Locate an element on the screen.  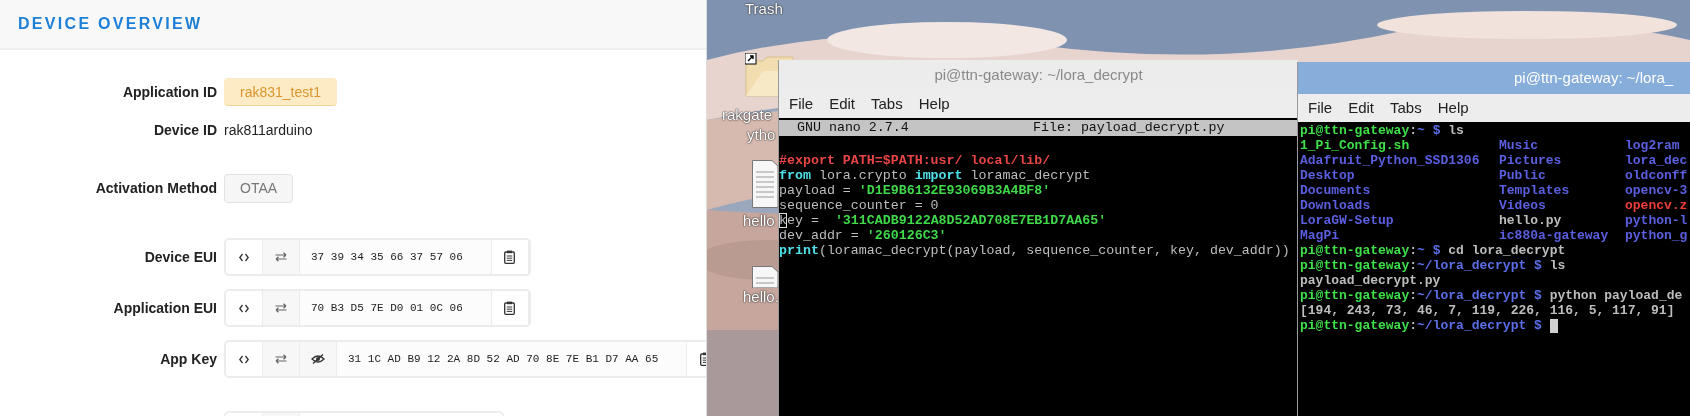
code-line: from lora.crypto import loramac_decrypt is located at coordinates (935, 175).